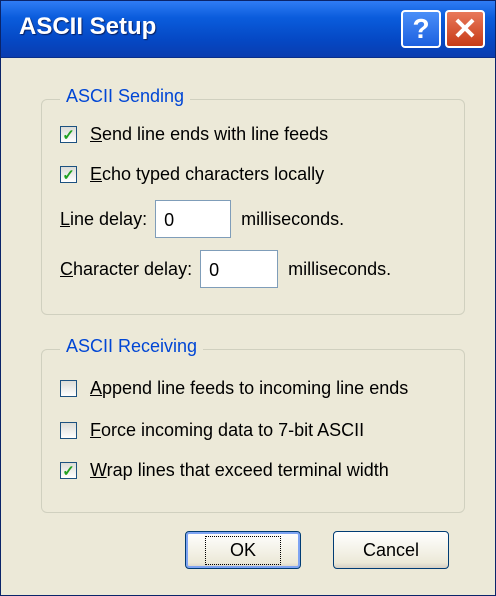 The width and height of the screenshot is (496, 596). I want to click on help-icon: ?, so click(421, 28).